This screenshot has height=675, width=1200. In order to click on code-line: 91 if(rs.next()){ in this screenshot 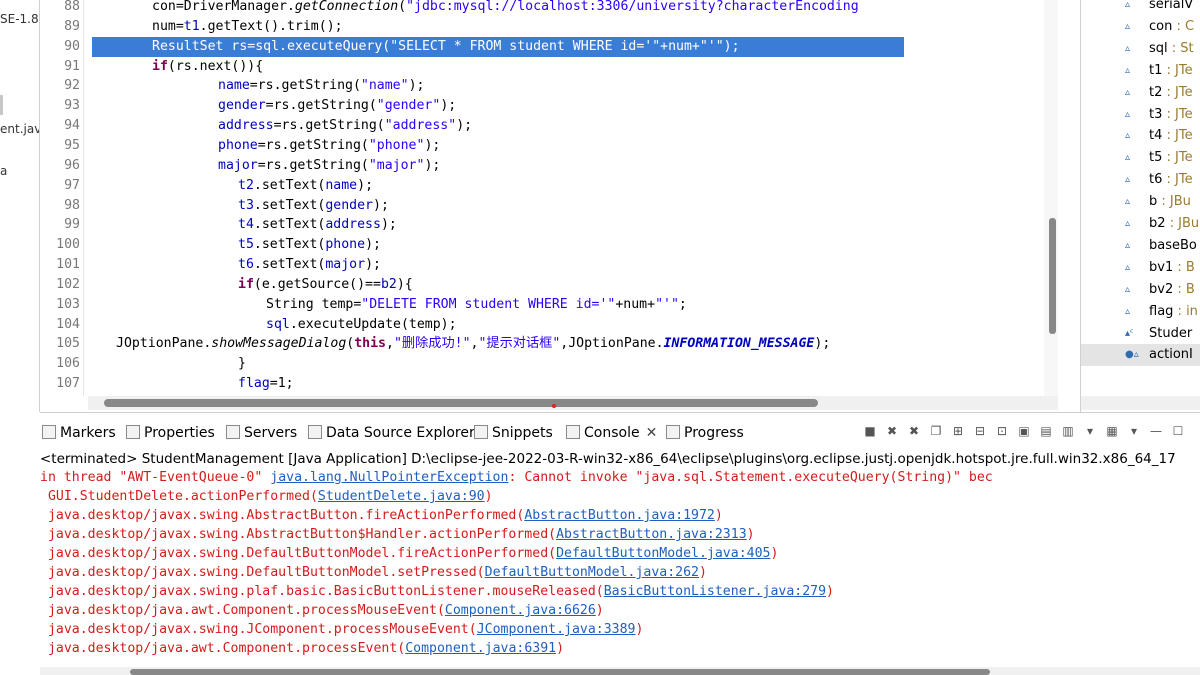, I will do `click(550, 67)`.